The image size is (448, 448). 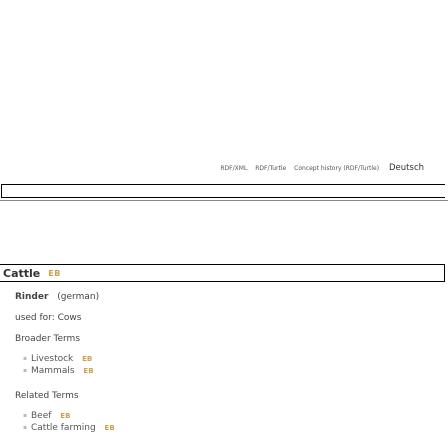 What do you see at coordinates (41, 416) in the screenshot?
I see `related-term-link: Beef` at bounding box center [41, 416].